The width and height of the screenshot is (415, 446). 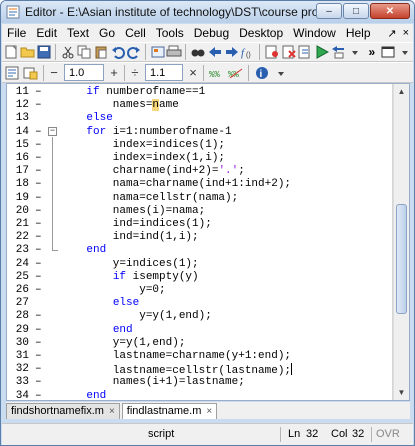 I want to click on code-line: 23– end, so click(x=198, y=250).